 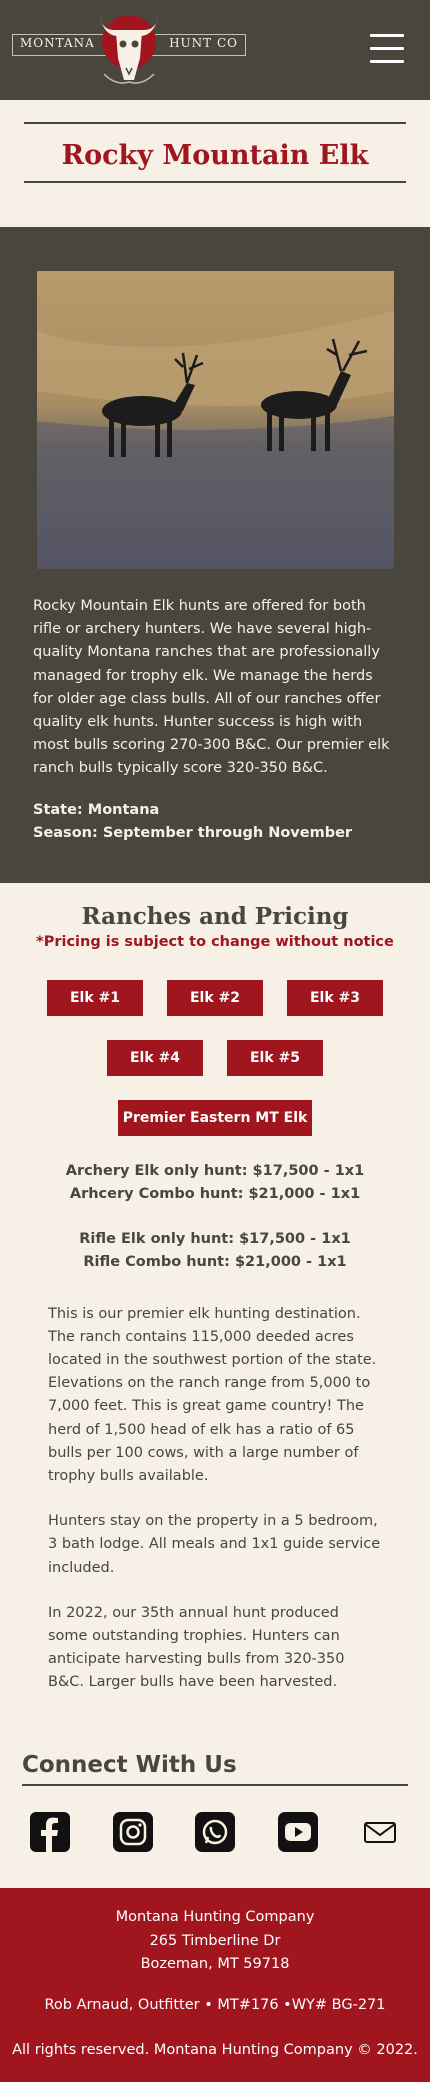 I want to click on youtube-icon, so click(x=297, y=1832).